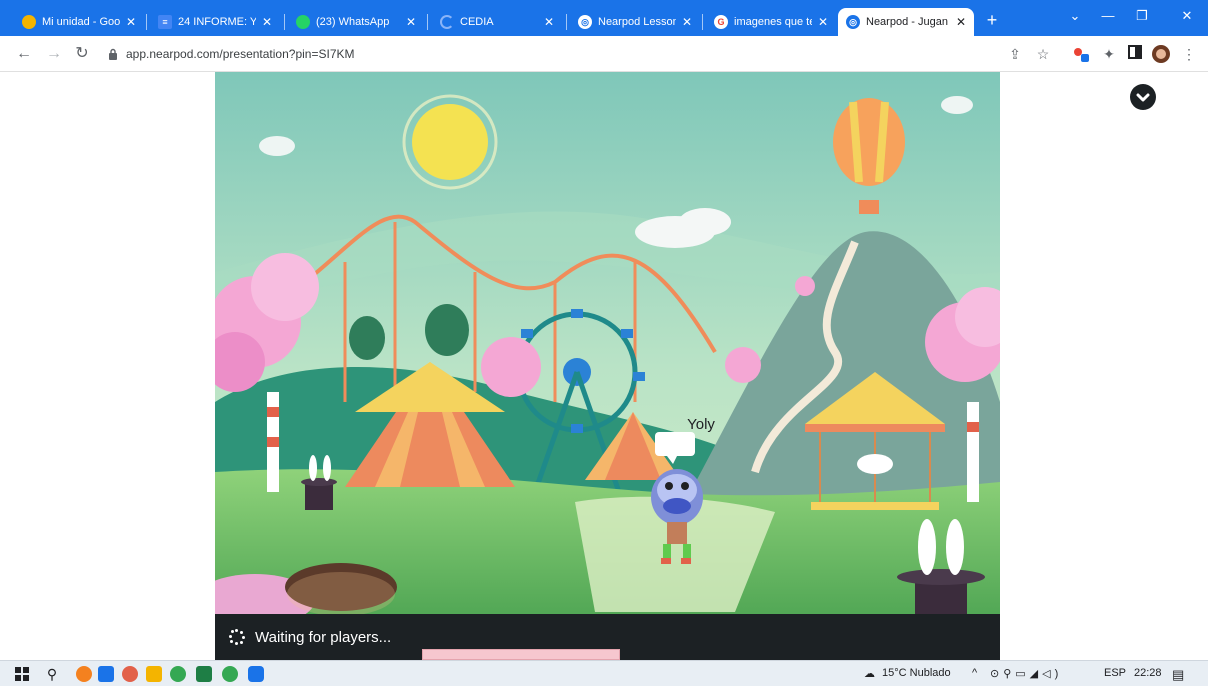 Image resolution: width=1208 pixels, height=687 pixels. Describe the element at coordinates (1187, 16) in the screenshot. I see `close-window-button: ✕` at that location.